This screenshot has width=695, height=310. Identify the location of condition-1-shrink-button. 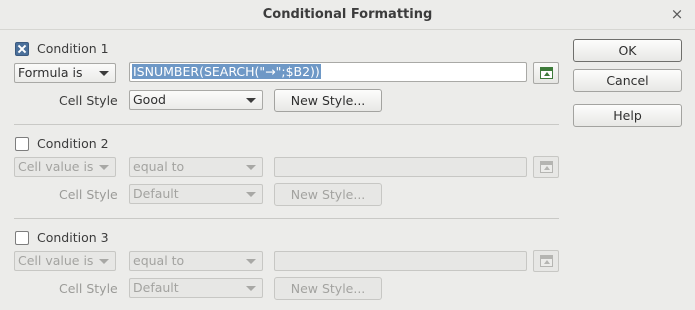
(546, 73).